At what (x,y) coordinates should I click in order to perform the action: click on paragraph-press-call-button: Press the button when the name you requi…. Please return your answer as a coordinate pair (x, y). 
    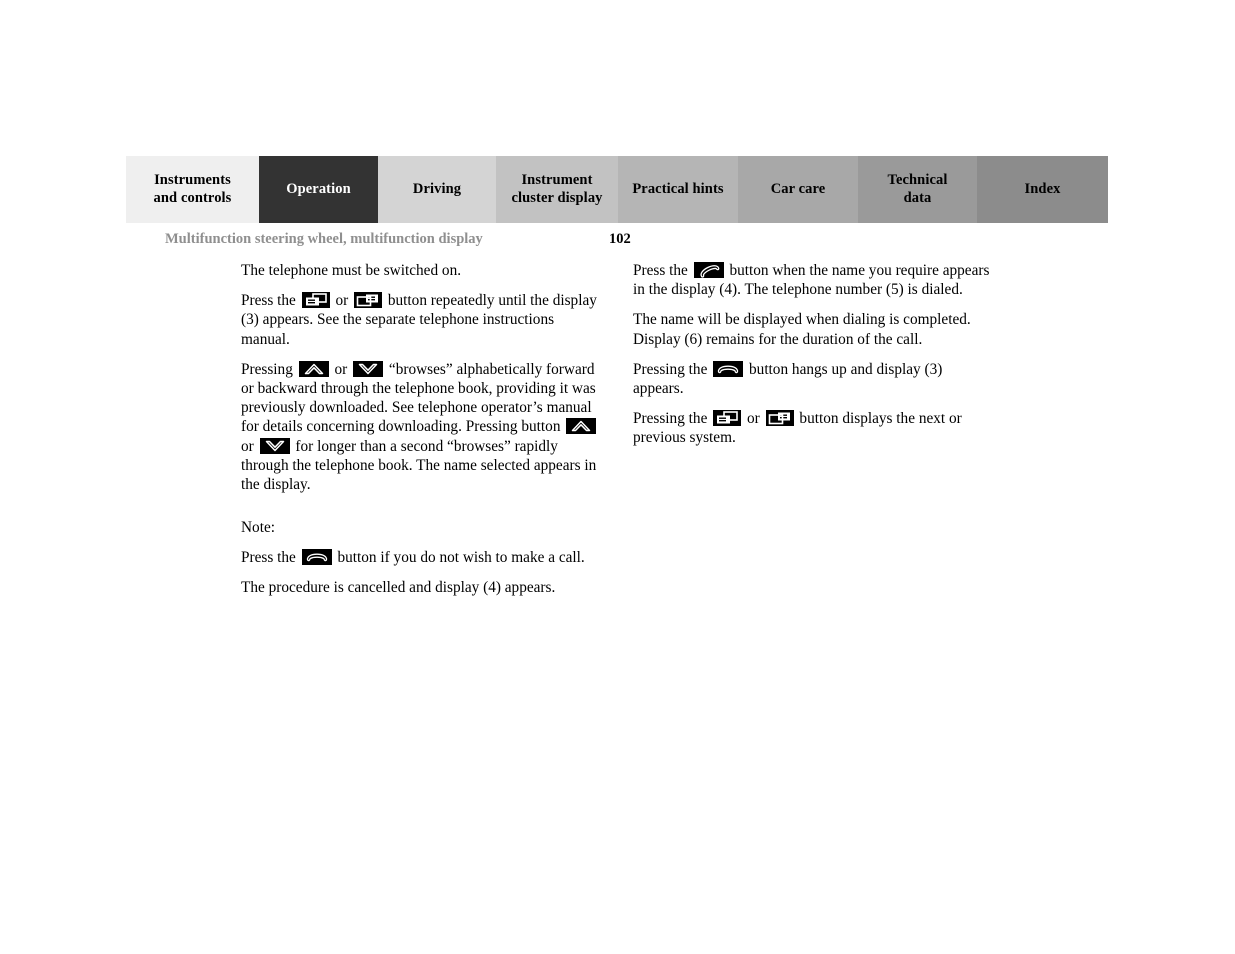
    Looking at the image, I should click on (813, 280).